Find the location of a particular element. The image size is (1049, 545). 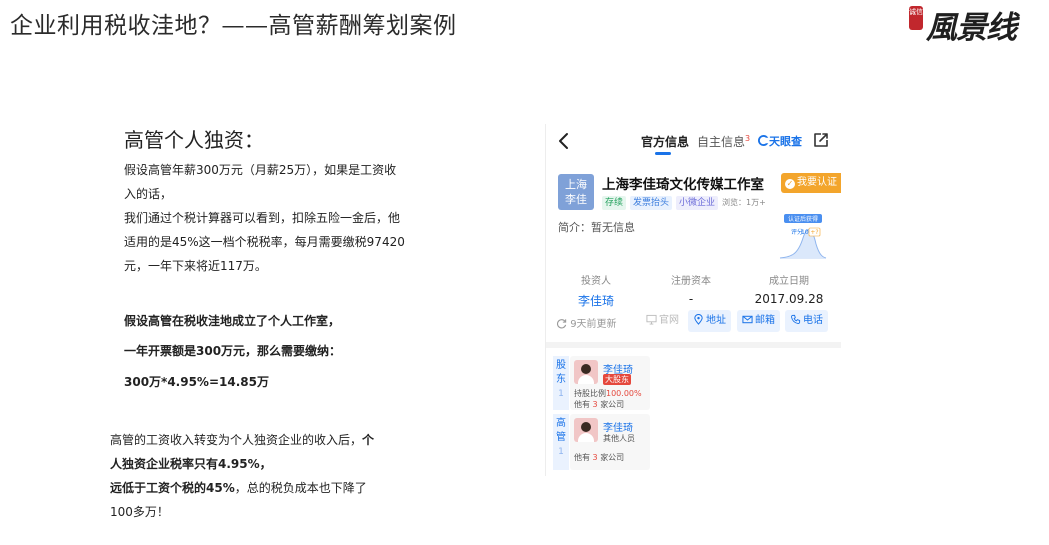

shareholder-avatar is located at coordinates (586, 372).